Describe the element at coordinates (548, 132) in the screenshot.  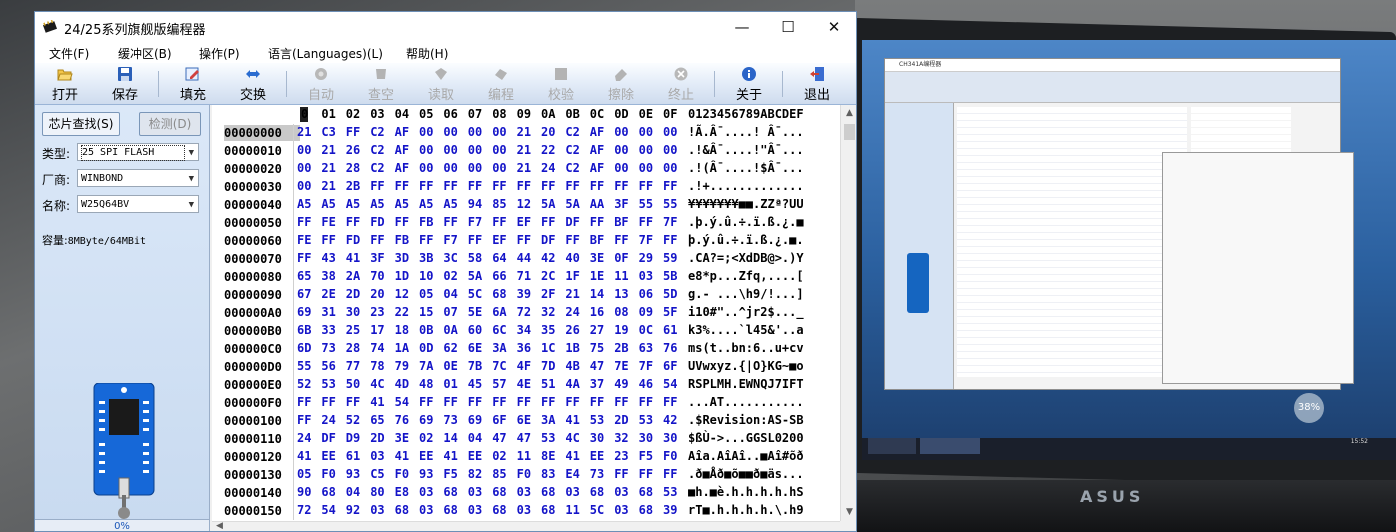
I see `hex-byte: 20` at that location.